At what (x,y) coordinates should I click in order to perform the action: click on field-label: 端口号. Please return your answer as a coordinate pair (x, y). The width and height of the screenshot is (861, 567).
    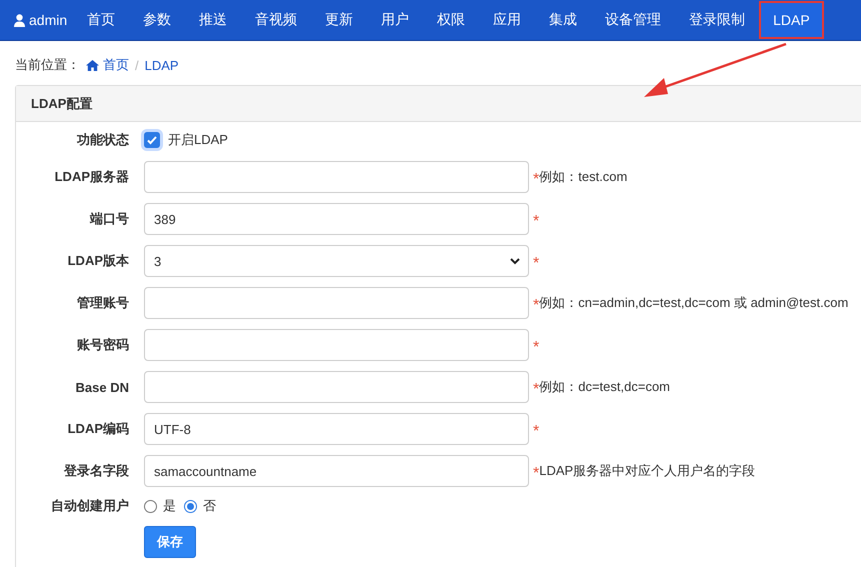
    Looking at the image, I should click on (109, 219).